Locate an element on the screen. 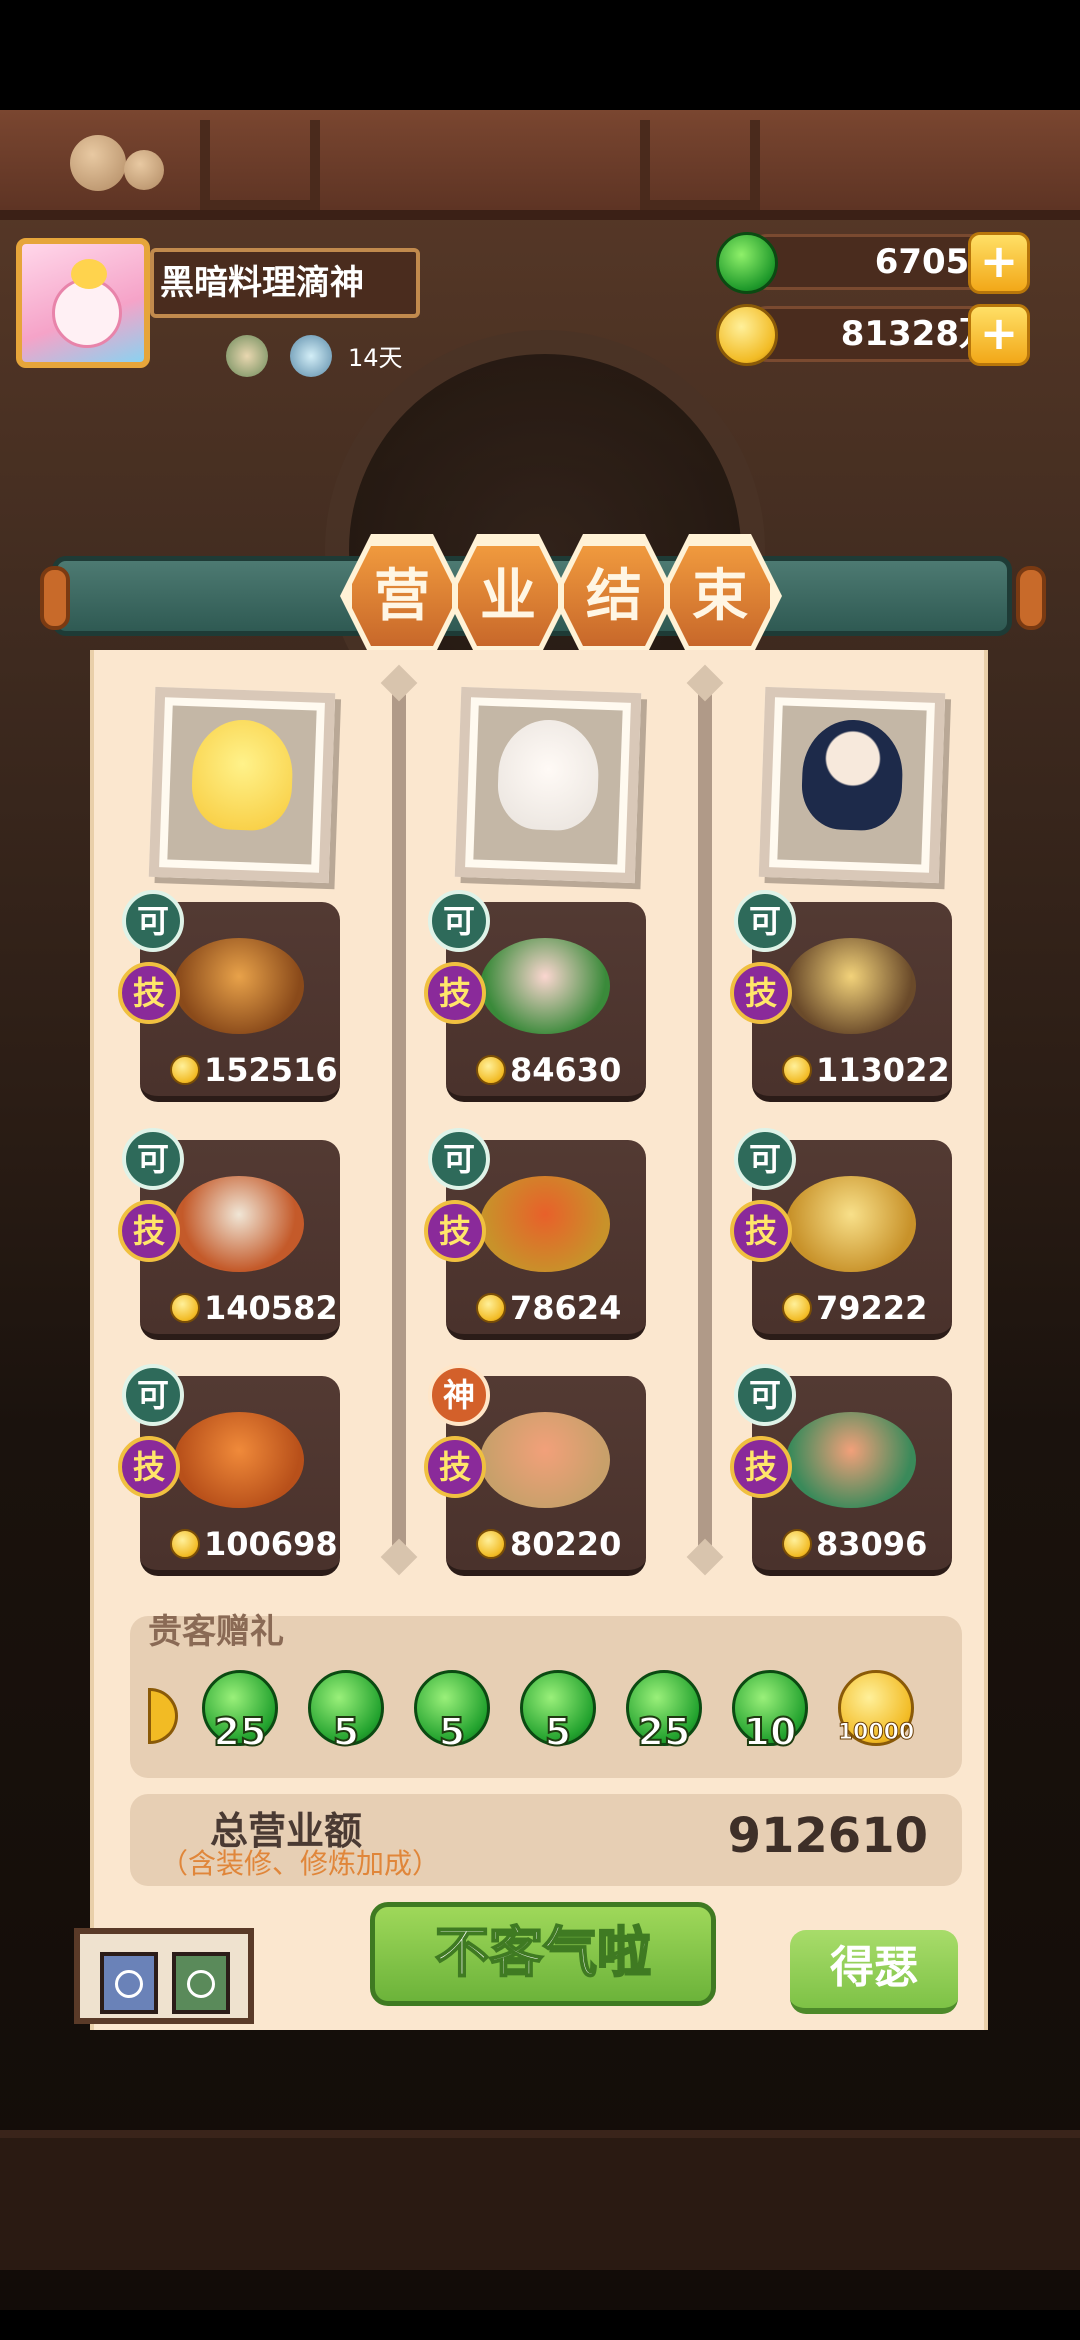 Image resolution: width=1080 pixels, height=2340 pixels. player-avatar is located at coordinates (83, 303).